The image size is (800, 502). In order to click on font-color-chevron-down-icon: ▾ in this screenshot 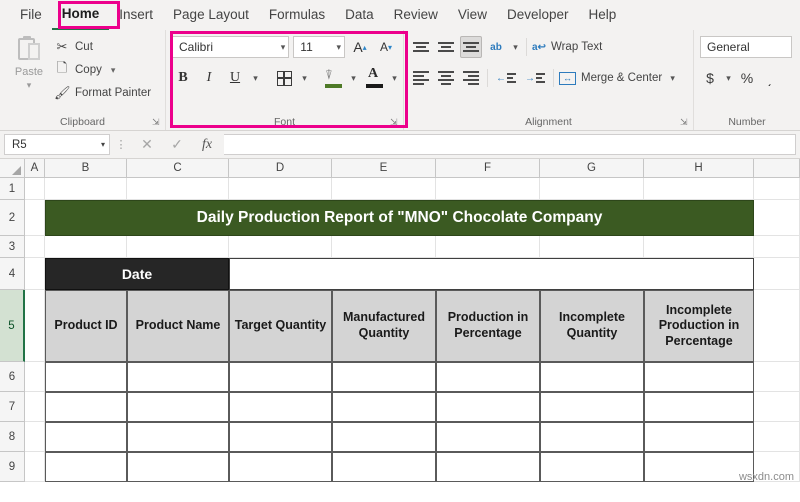, I will do `click(394, 78)`.